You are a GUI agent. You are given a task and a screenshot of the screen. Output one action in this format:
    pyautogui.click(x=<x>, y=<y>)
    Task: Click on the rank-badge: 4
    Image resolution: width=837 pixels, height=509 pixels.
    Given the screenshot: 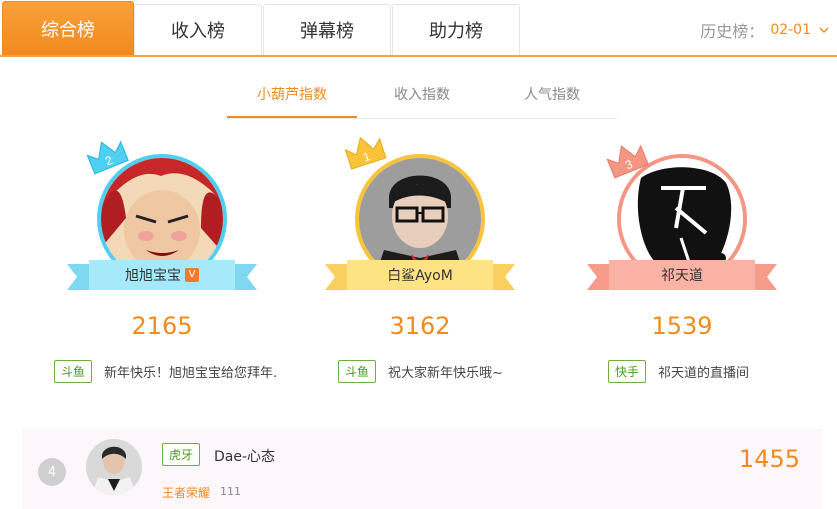 What is the action you would take?
    pyautogui.click(x=52, y=472)
    